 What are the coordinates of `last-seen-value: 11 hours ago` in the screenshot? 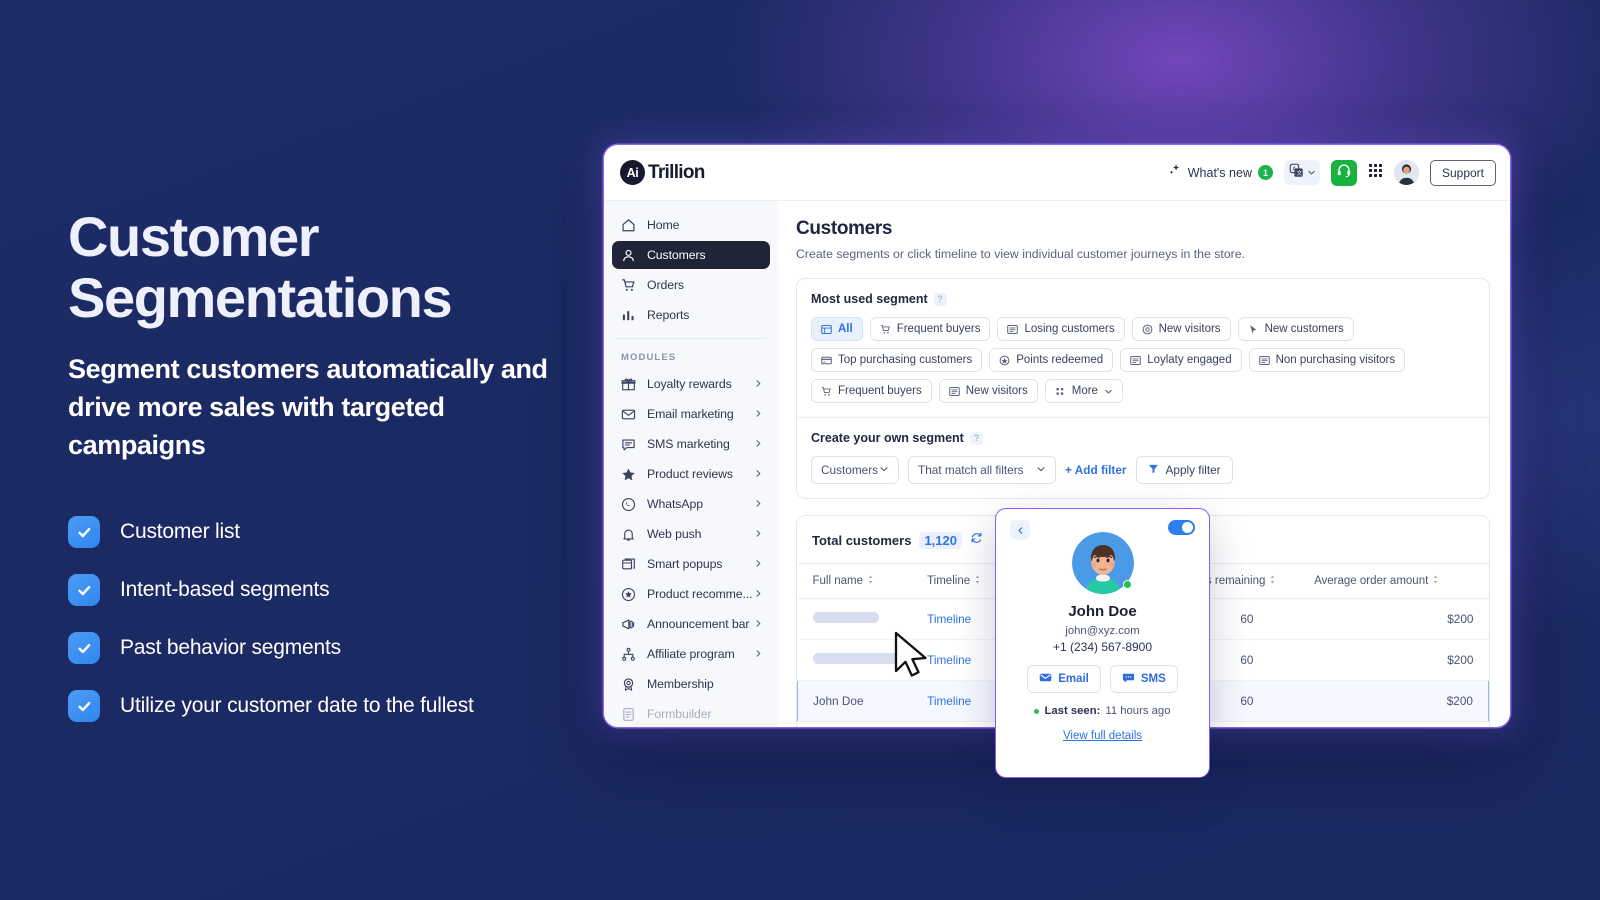 It's located at (1138, 711).